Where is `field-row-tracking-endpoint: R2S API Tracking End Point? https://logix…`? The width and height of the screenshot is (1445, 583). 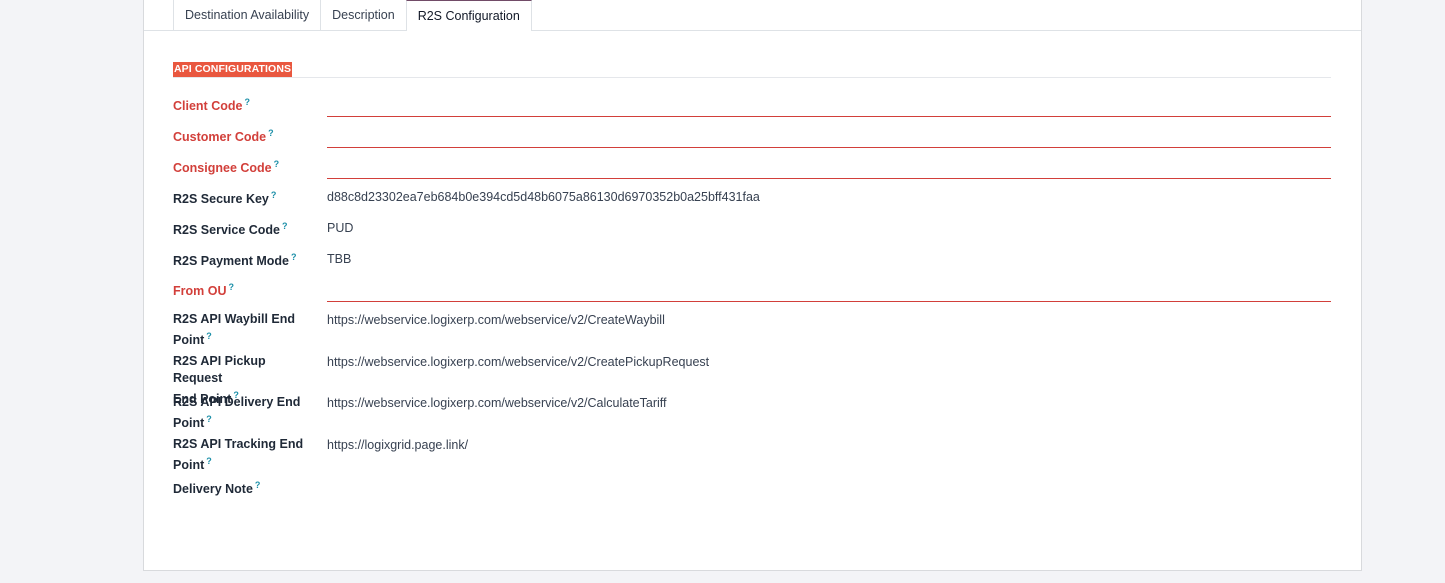
field-row-tracking-endpoint: R2S API Tracking End Point? https://logix… is located at coordinates (752, 454).